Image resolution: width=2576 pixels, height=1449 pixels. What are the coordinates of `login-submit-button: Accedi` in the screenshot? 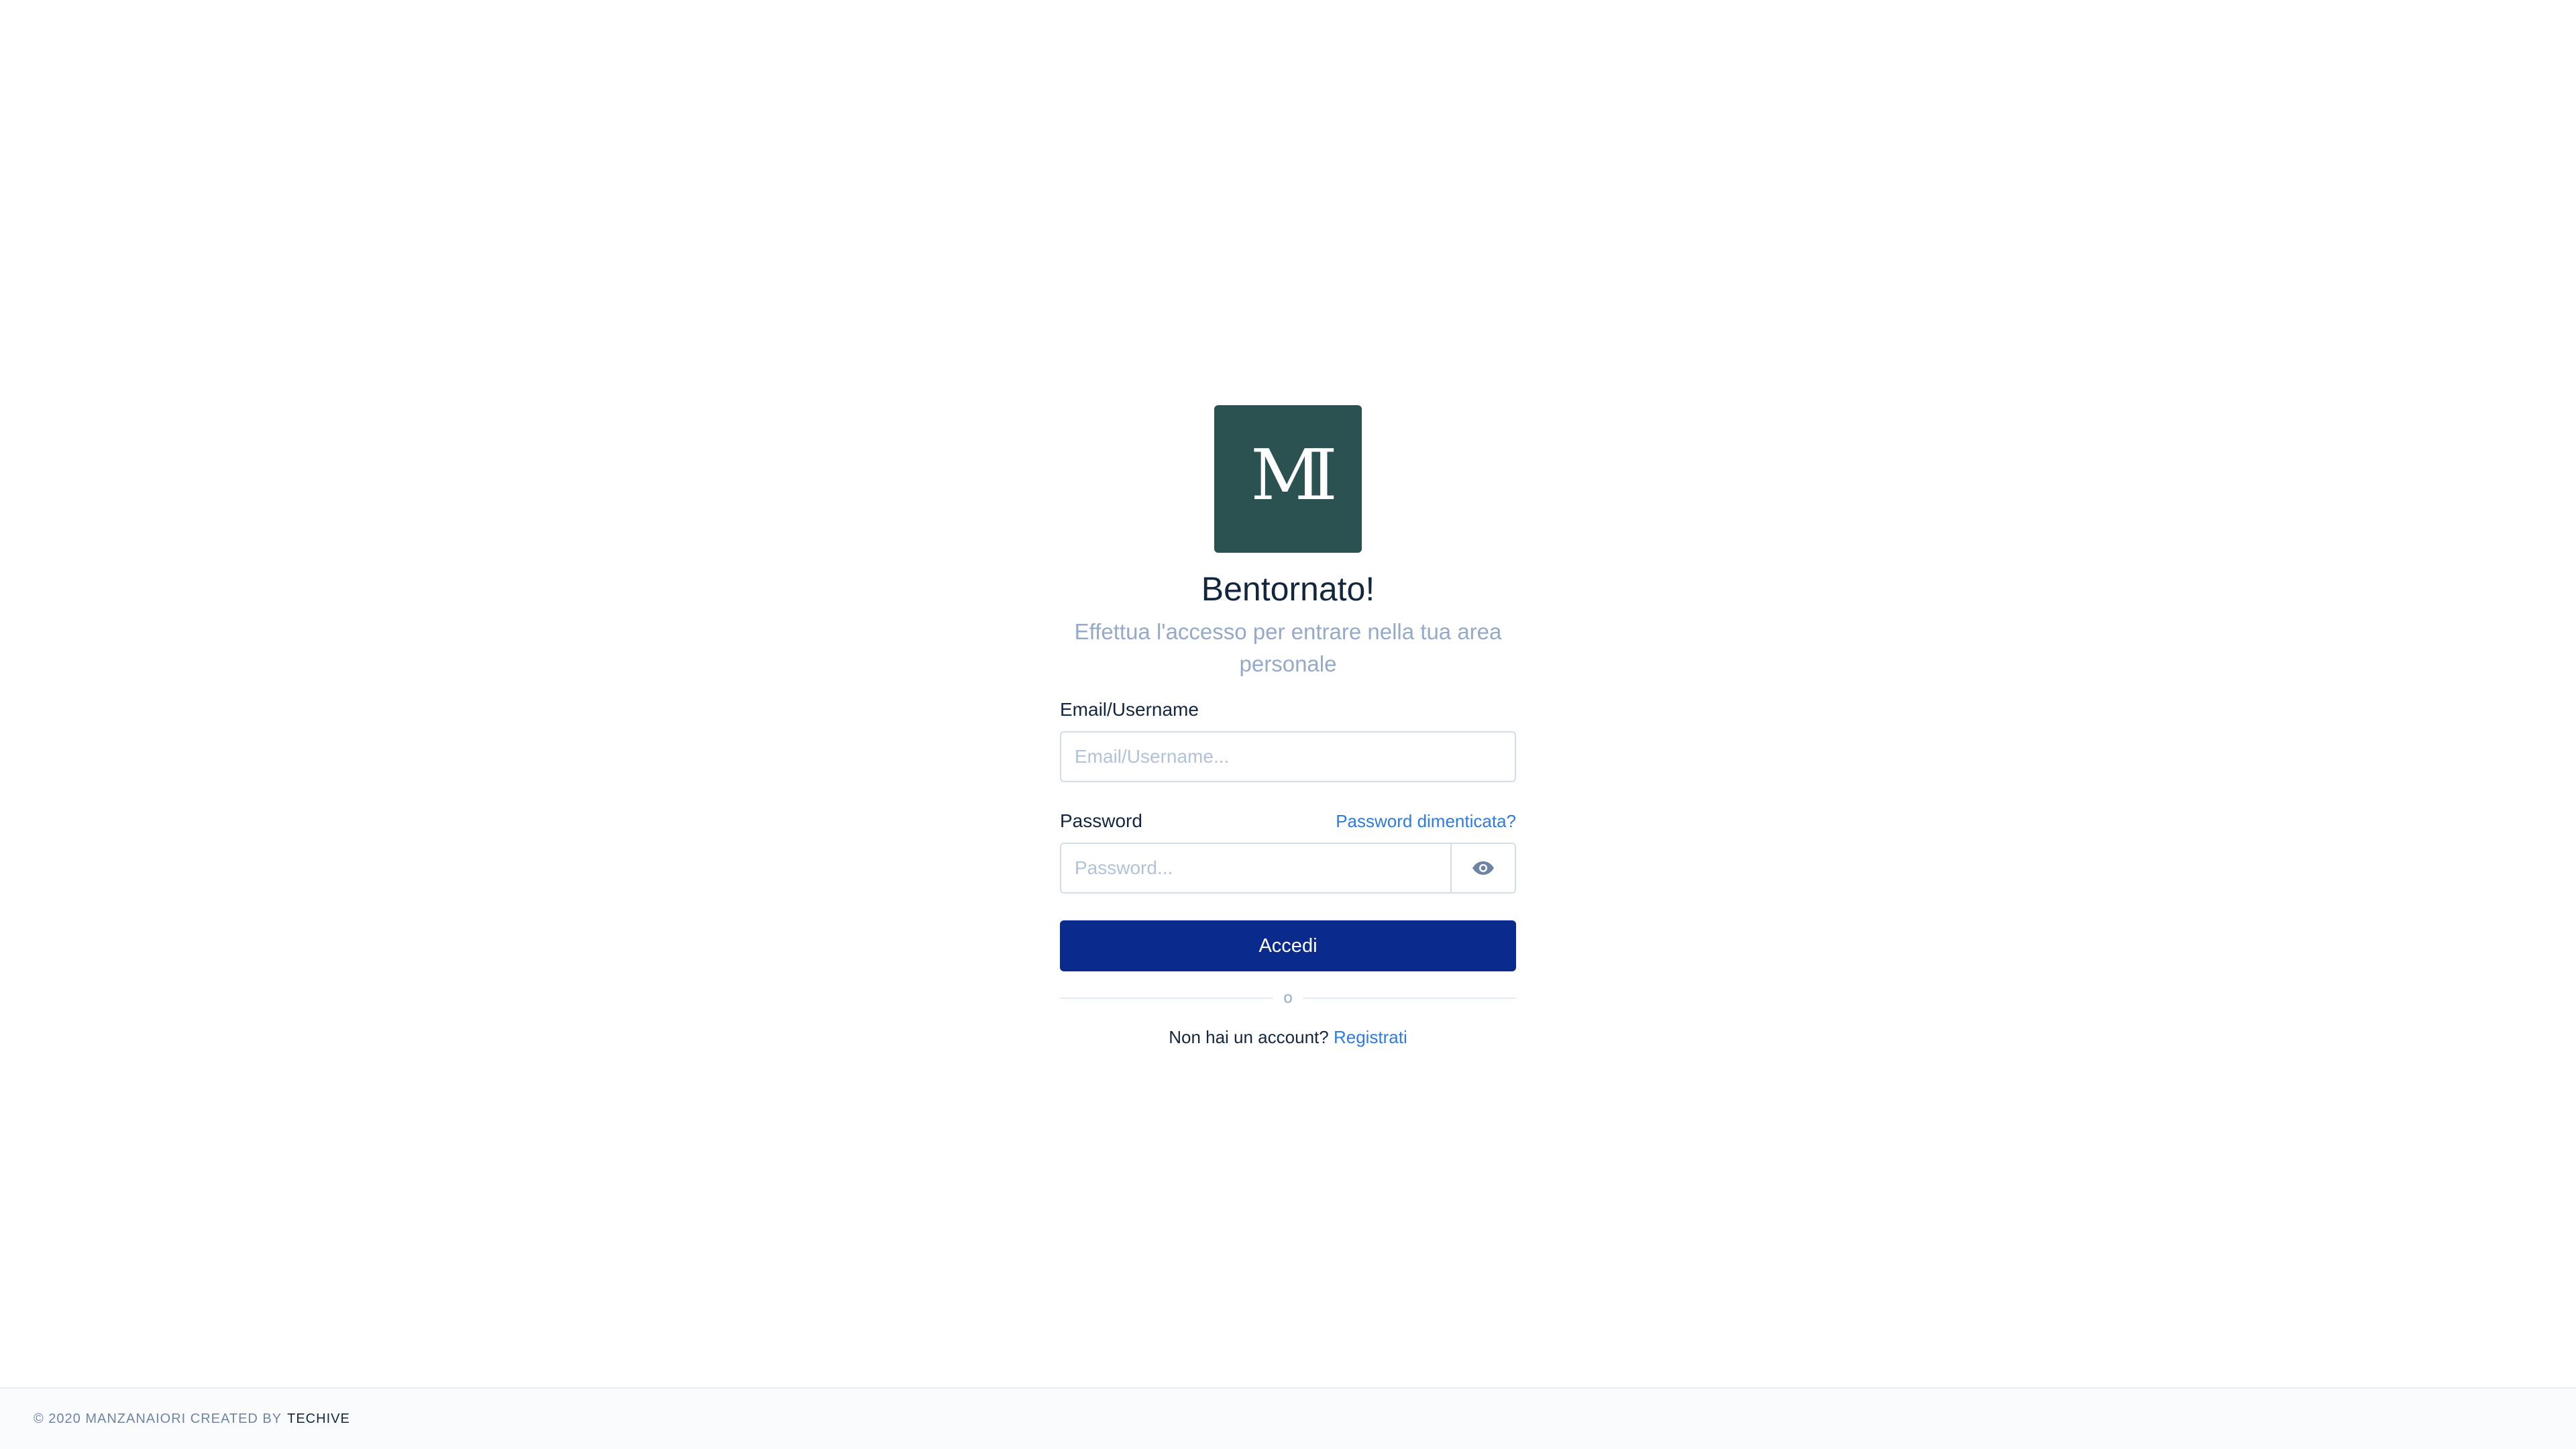 It's located at (1288, 945).